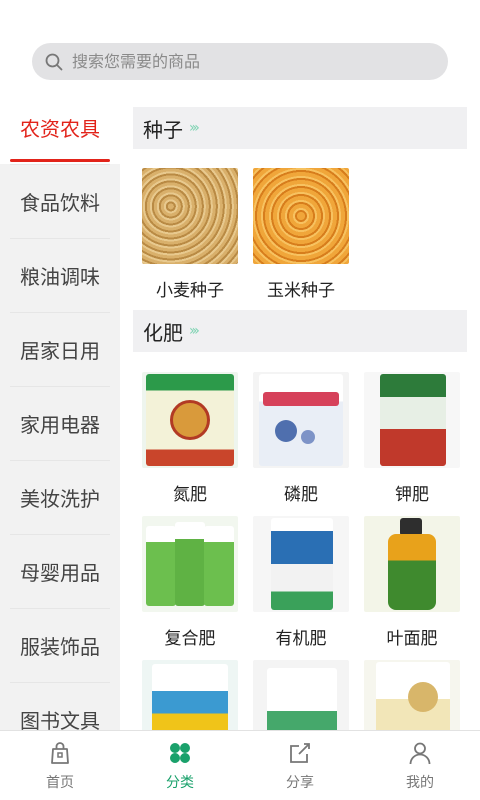 This screenshot has height=800, width=480. I want to click on nav-category: 分类, so click(180, 765).